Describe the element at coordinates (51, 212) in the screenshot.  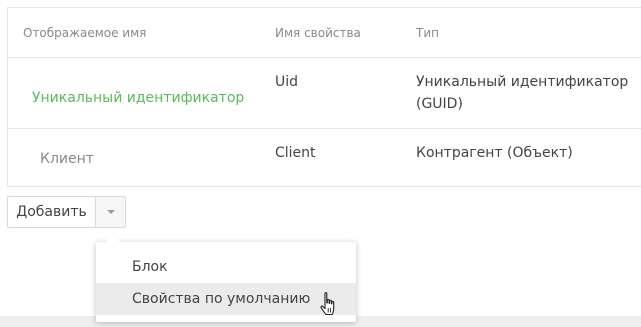
I see `add-button: Добавить` at that location.